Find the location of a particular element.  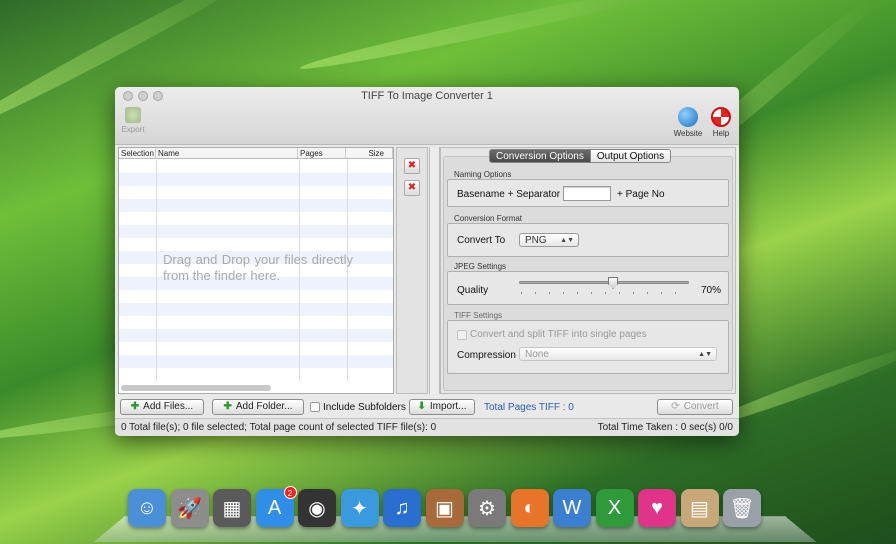

convert-icon: ⟳ is located at coordinates (675, 406).